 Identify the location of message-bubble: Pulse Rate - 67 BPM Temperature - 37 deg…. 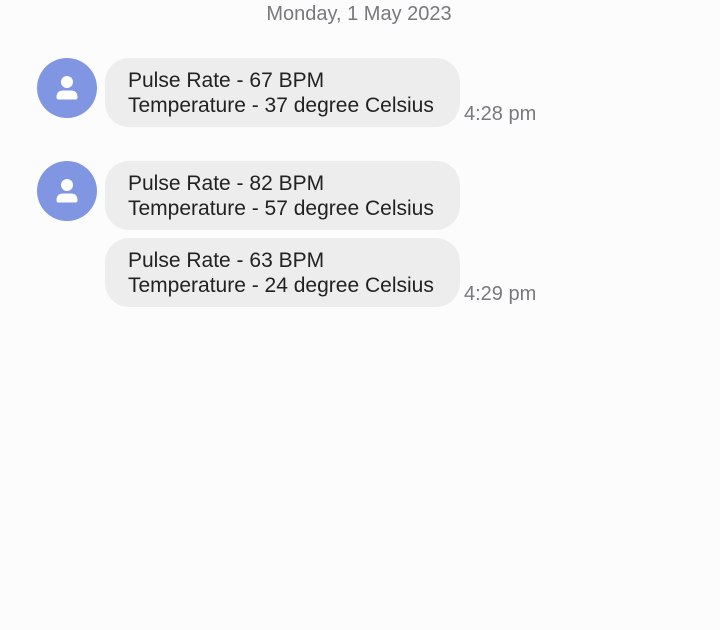
(282, 92).